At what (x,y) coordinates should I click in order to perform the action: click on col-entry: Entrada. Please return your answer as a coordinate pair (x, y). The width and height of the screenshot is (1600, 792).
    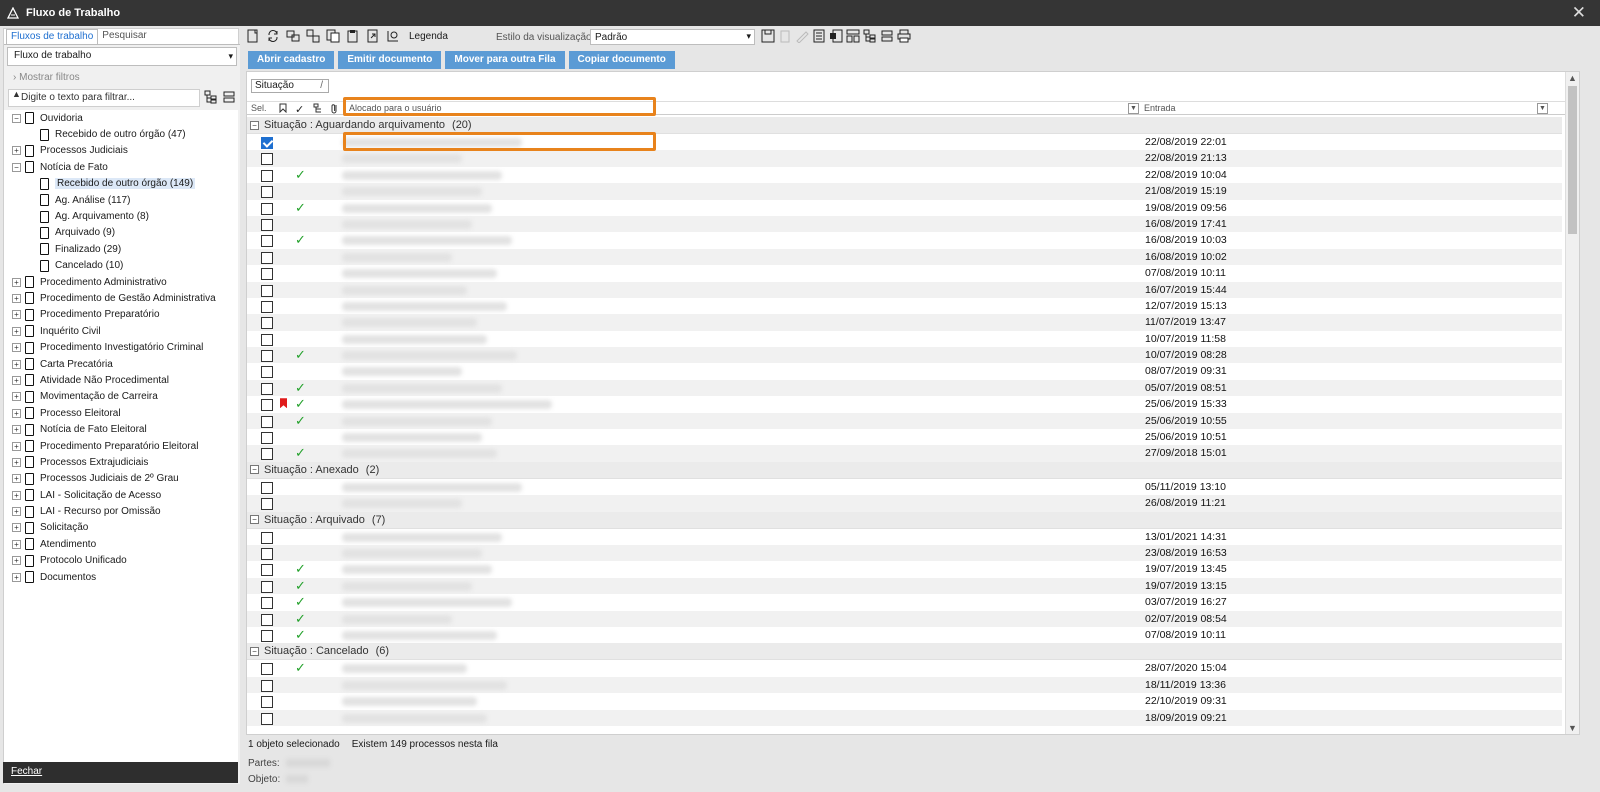
    Looking at the image, I should click on (1160, 108).